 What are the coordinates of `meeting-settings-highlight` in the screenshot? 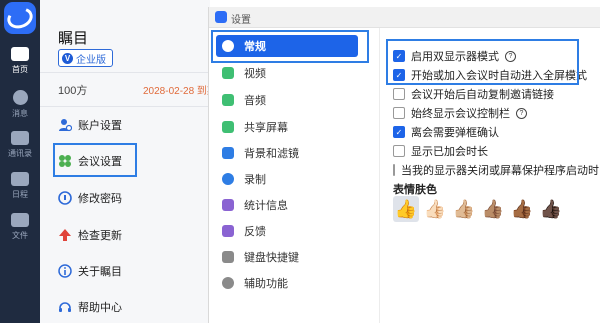 It's located at (95, 160).